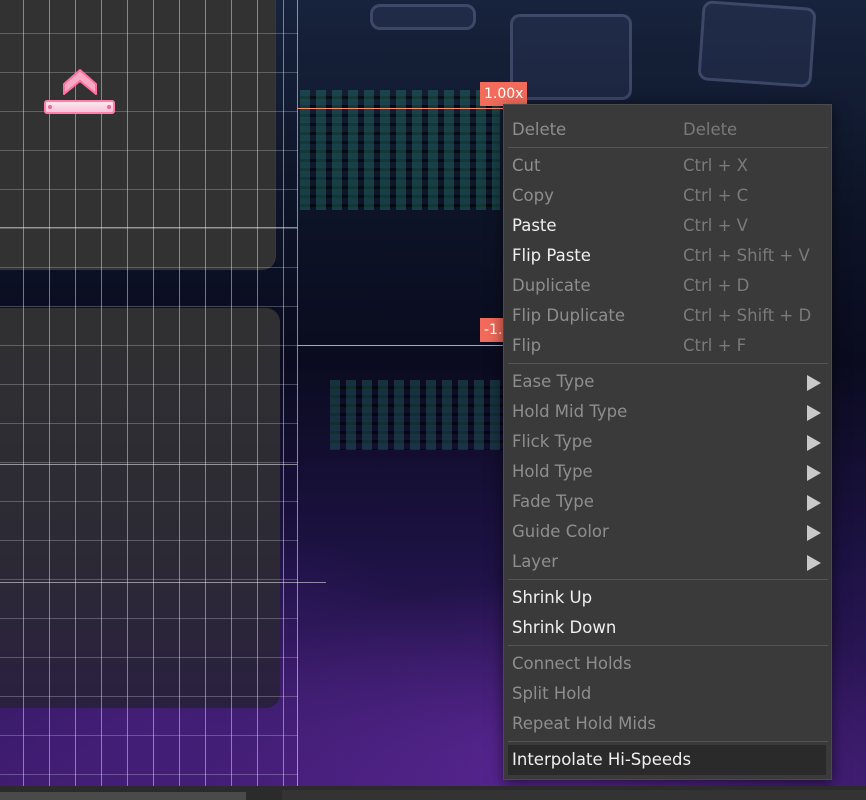  What do you see at coordinates (667, 412) in the screenshot?
I see `menu-item-hold-mid-type: Hold Mid Type` at bounding box center [667, 412].